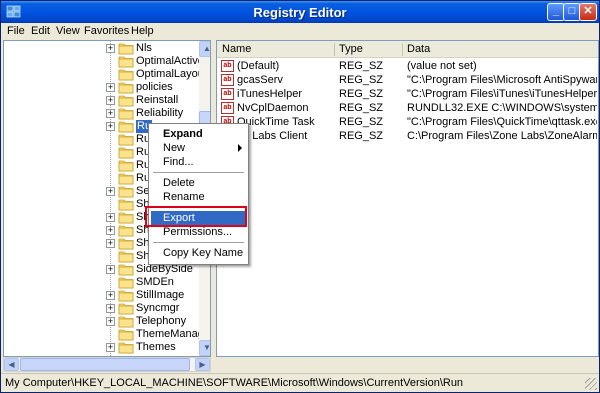 This screenshot has width=600, height=393. Describe the element at coordinates (174, 148) in the screenshot. I see `context-menu-new-label: New` at that location.